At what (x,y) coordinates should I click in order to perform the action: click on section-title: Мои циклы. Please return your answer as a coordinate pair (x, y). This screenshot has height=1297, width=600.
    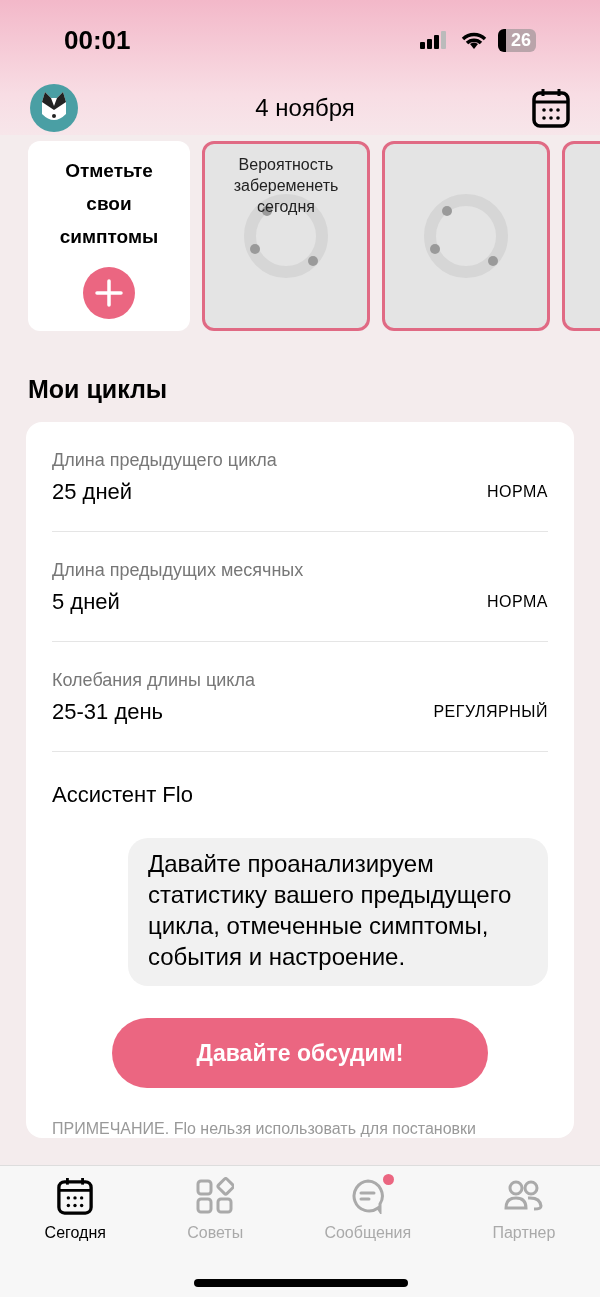
    Looking at the image, I should click on (98, 389).